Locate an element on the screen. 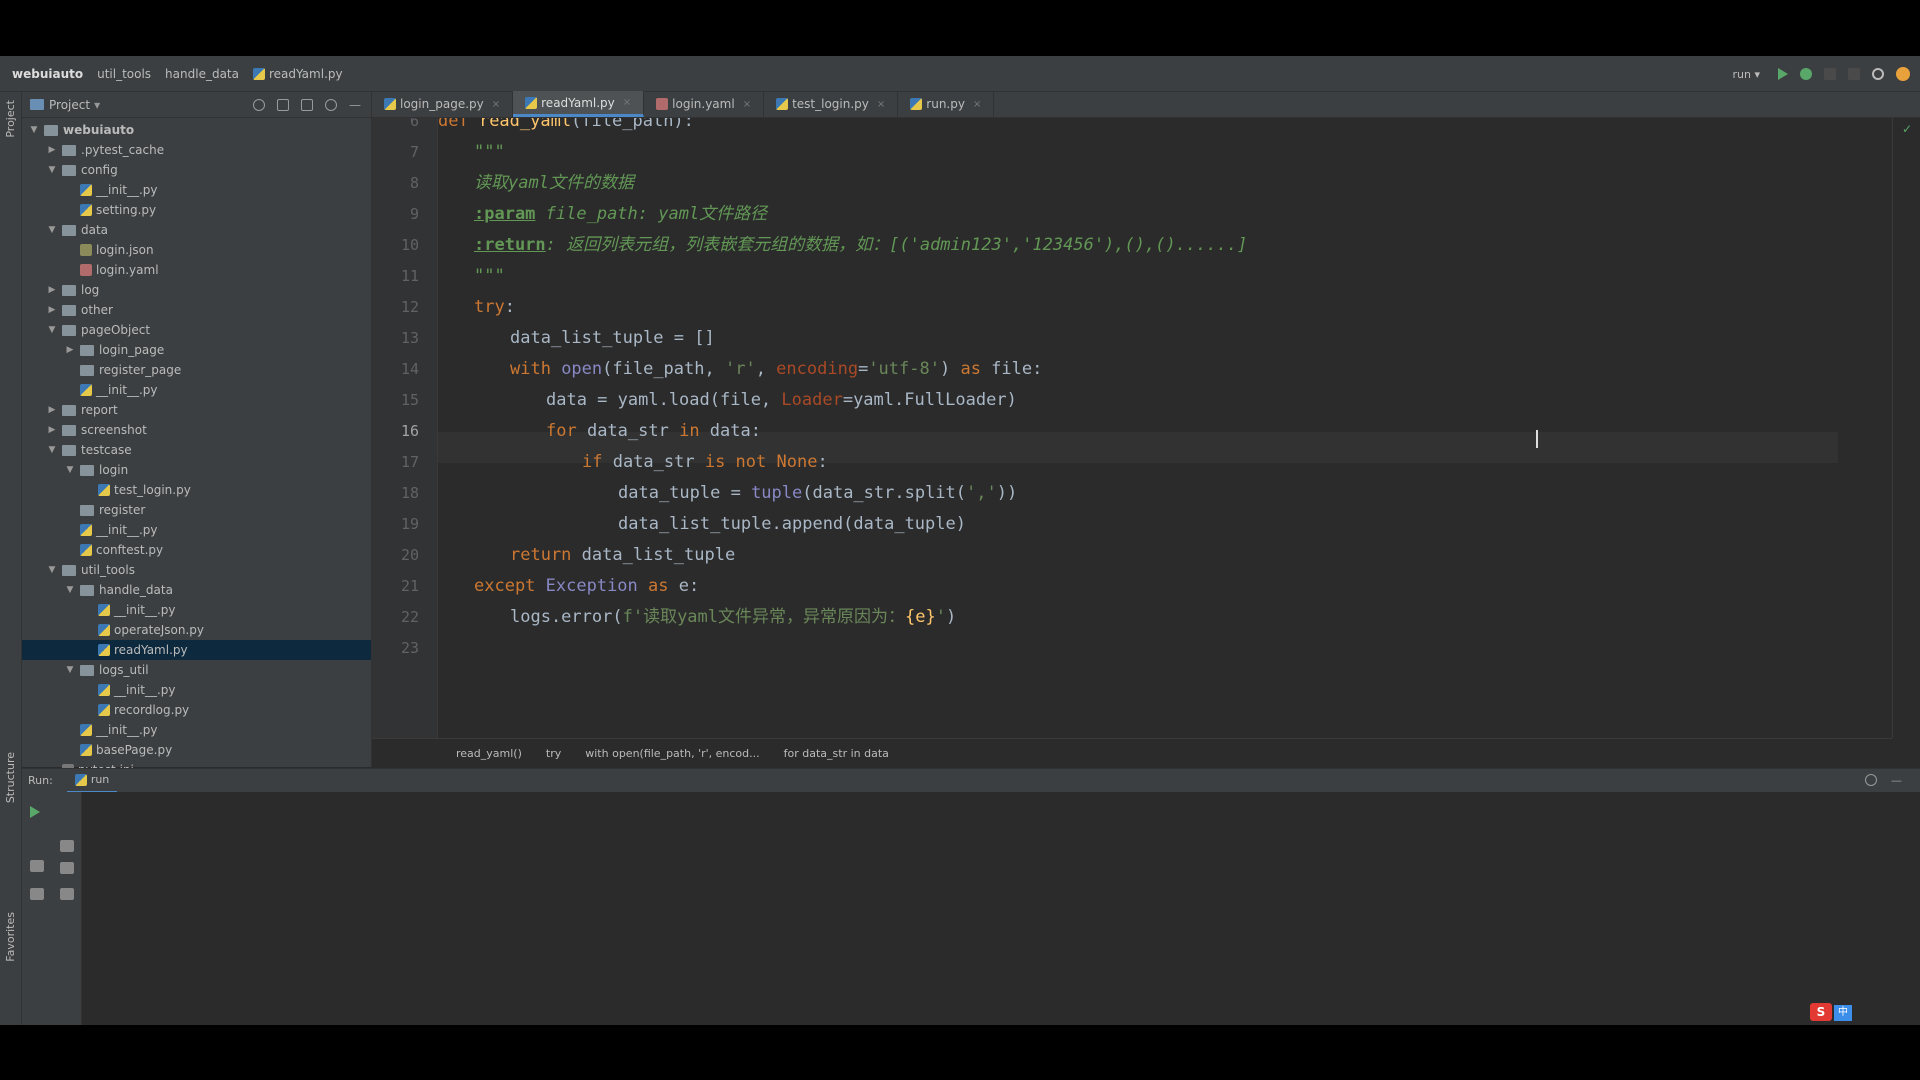 Image resolution: width=1920 pixels, height=1080 pixels. tree-file: login.json is located at coordinates (196, 250).